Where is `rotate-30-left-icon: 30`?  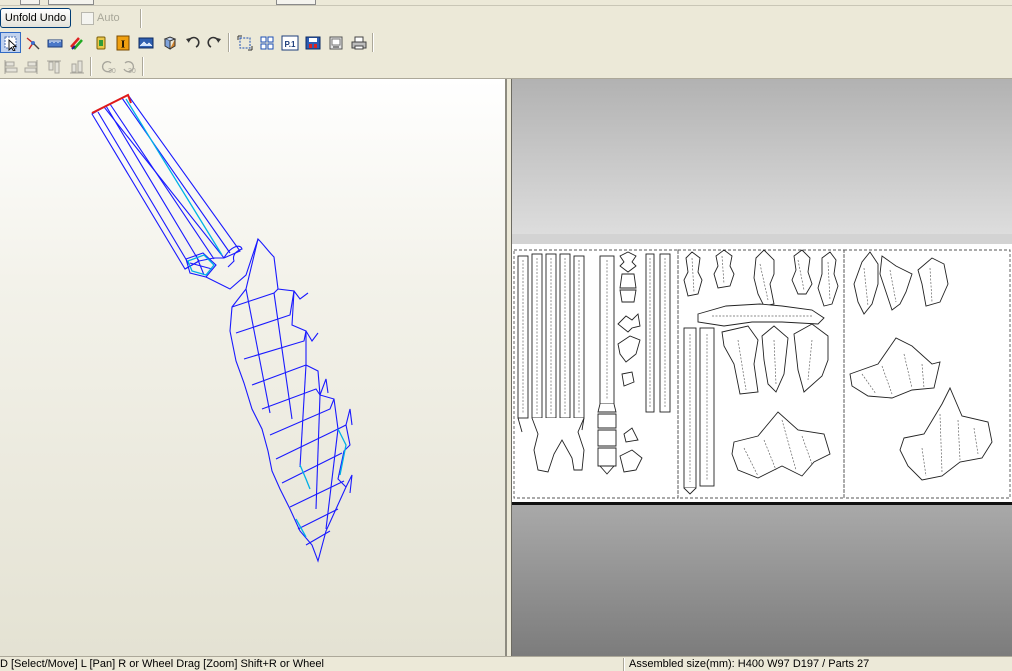
rotate-30-left-icon: 30 is located at coordinates (106, 66).